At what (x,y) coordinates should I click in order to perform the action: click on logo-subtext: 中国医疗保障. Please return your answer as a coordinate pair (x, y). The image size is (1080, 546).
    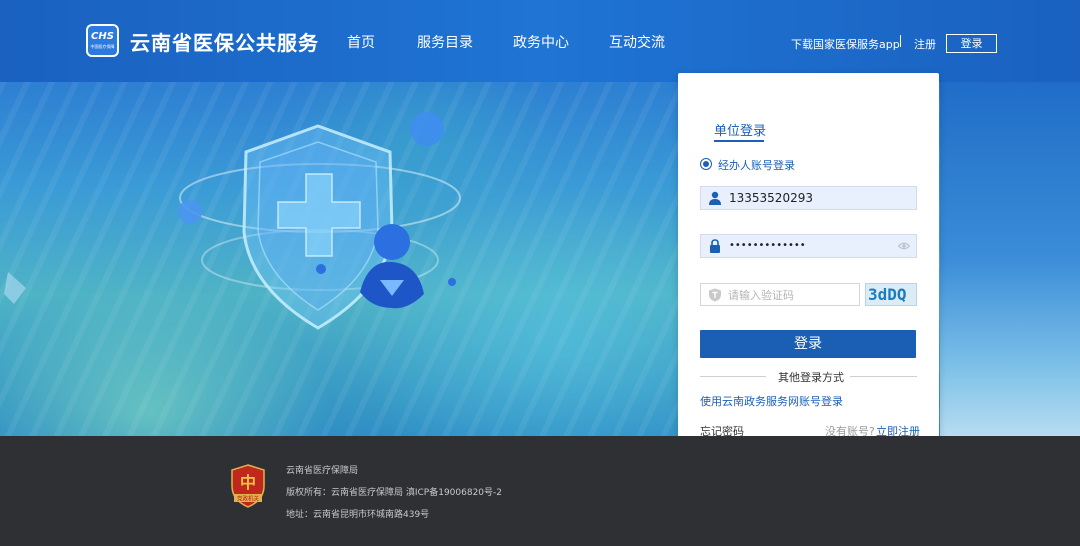
    Looking at the image, I should click on (102, 46).